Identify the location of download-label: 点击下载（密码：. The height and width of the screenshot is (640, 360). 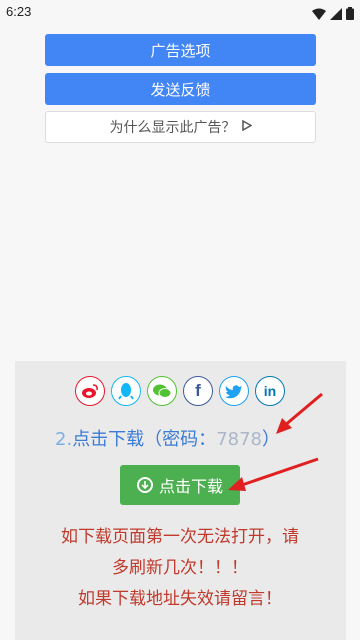
(144, 439).